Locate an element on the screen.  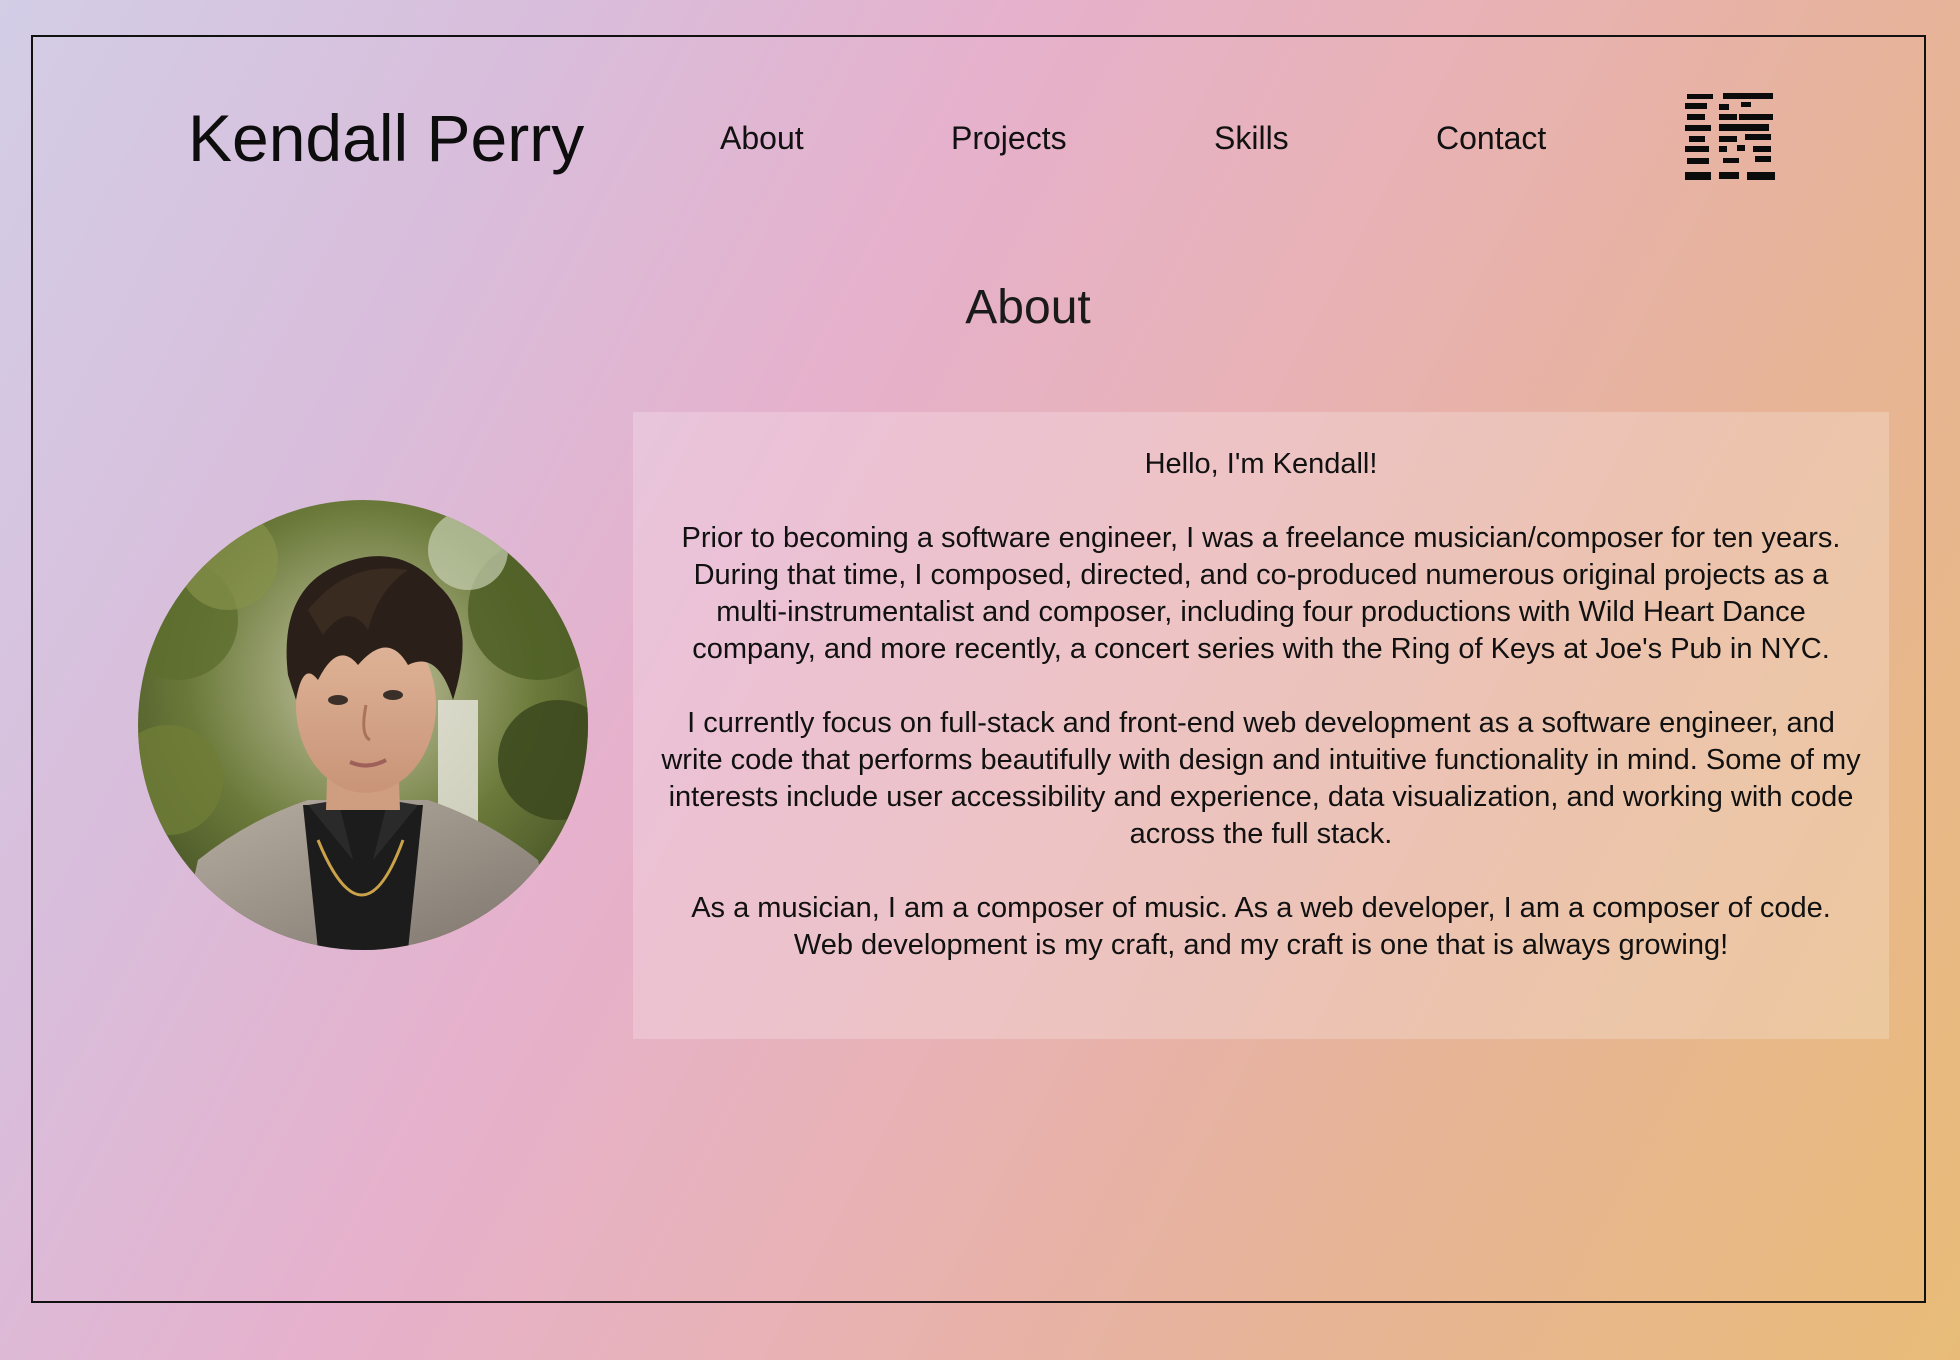
kp-monogram-logo-icon is located at coordinates (1731, 138).